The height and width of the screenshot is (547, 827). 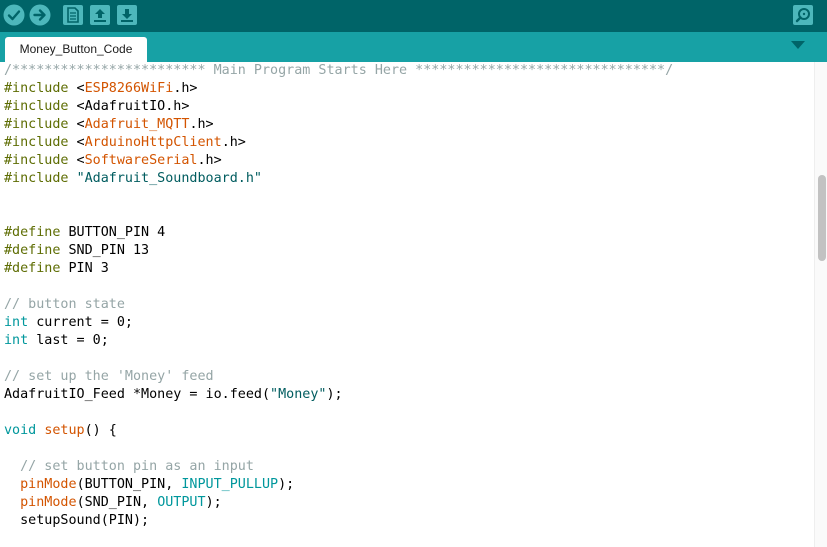 I want to click on library-name: SoftwareSerial, so click(x=141, y=160).